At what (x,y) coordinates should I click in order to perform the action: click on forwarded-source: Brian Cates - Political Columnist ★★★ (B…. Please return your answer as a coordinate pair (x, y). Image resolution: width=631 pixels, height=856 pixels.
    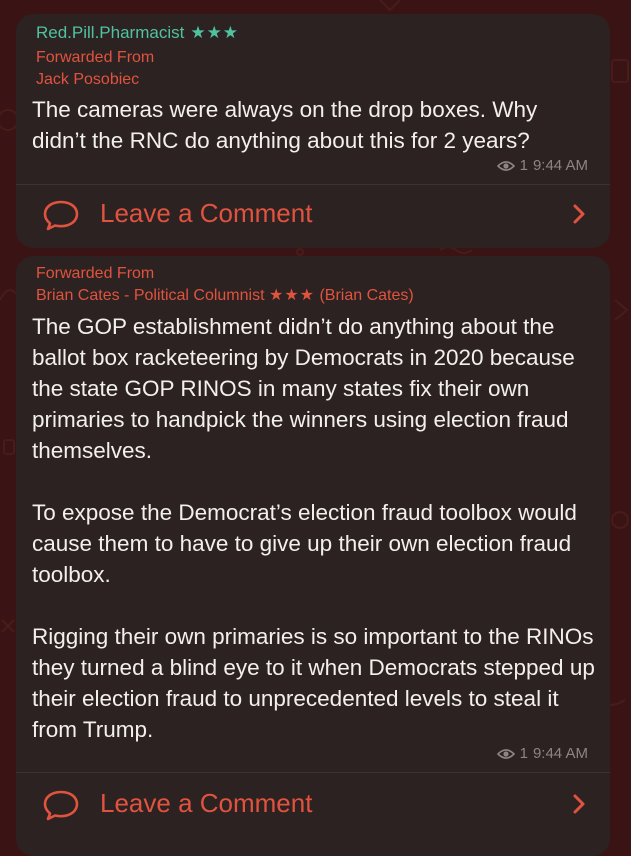
    Looking at the image, I should click on (225, 296).